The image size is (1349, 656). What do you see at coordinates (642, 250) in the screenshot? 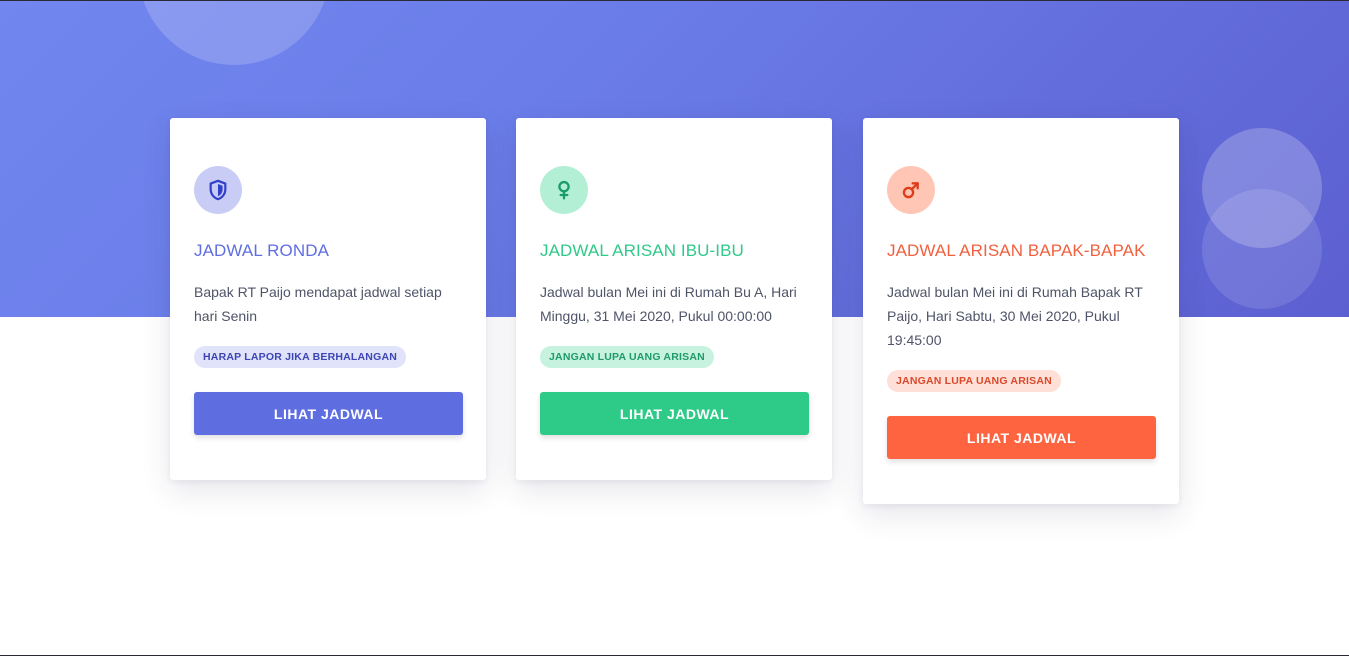
I see `card-title: JADWAL ARISAN IBU-IBU` at bounding box center [642, 250].